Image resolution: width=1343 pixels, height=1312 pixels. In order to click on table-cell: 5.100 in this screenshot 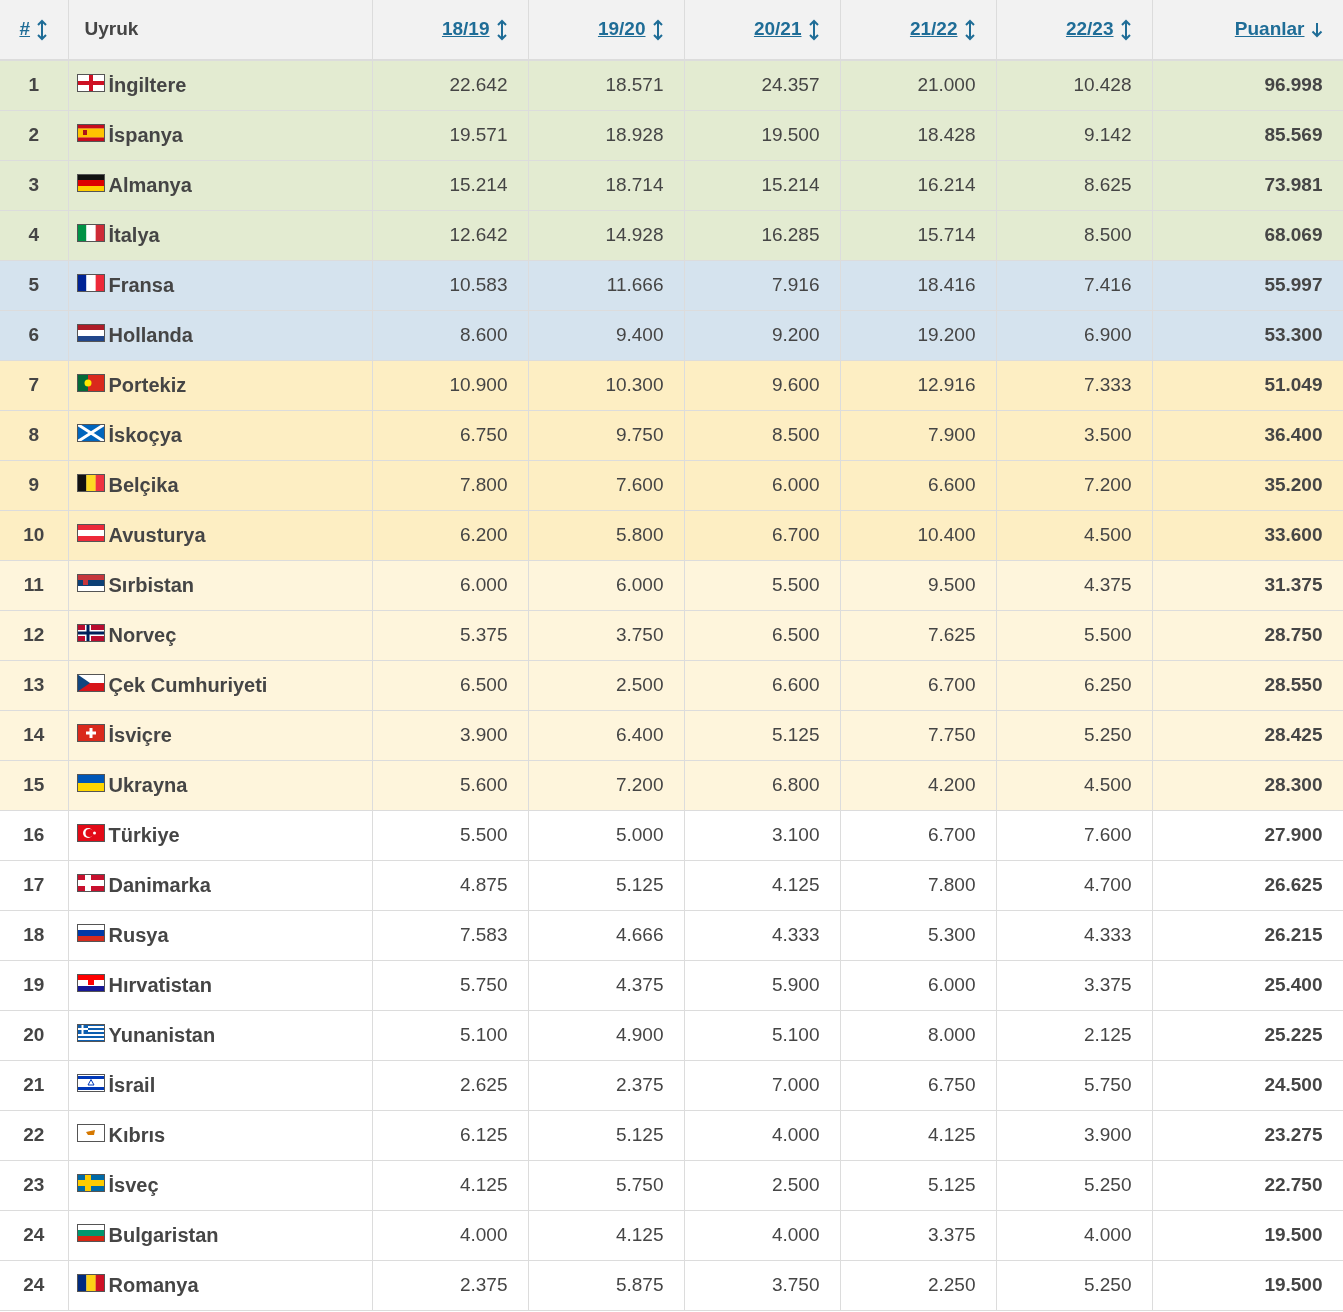, I will do `click(762, 1035)`.